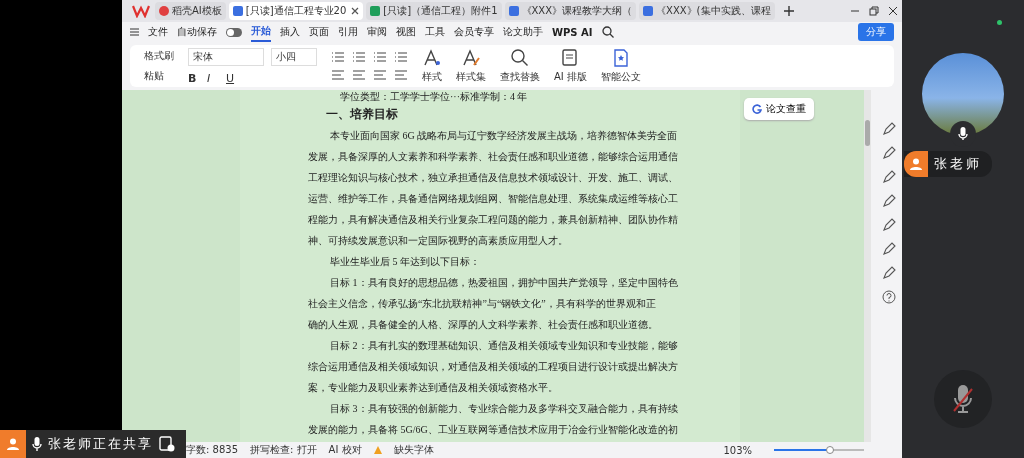  Describe the element at coordinates (167, 444) in the screenshot. I see `screen-share-icon` at that location.